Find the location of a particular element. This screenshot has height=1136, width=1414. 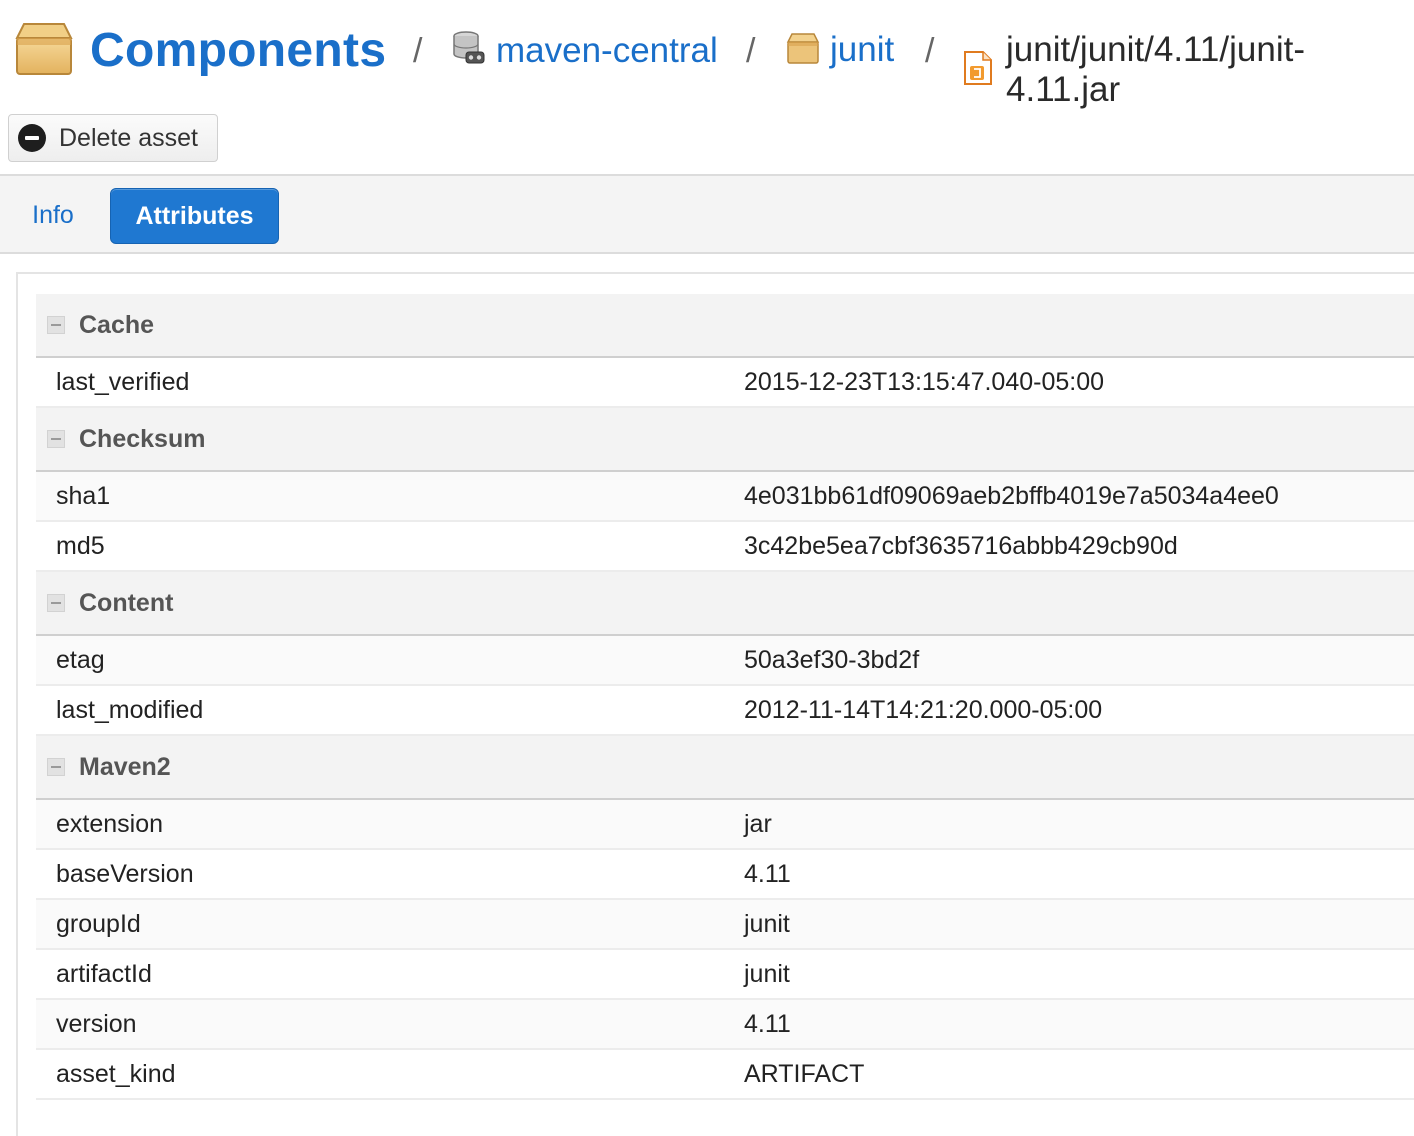

breadcrumb-components: Components is located at coordinates (200, 50).